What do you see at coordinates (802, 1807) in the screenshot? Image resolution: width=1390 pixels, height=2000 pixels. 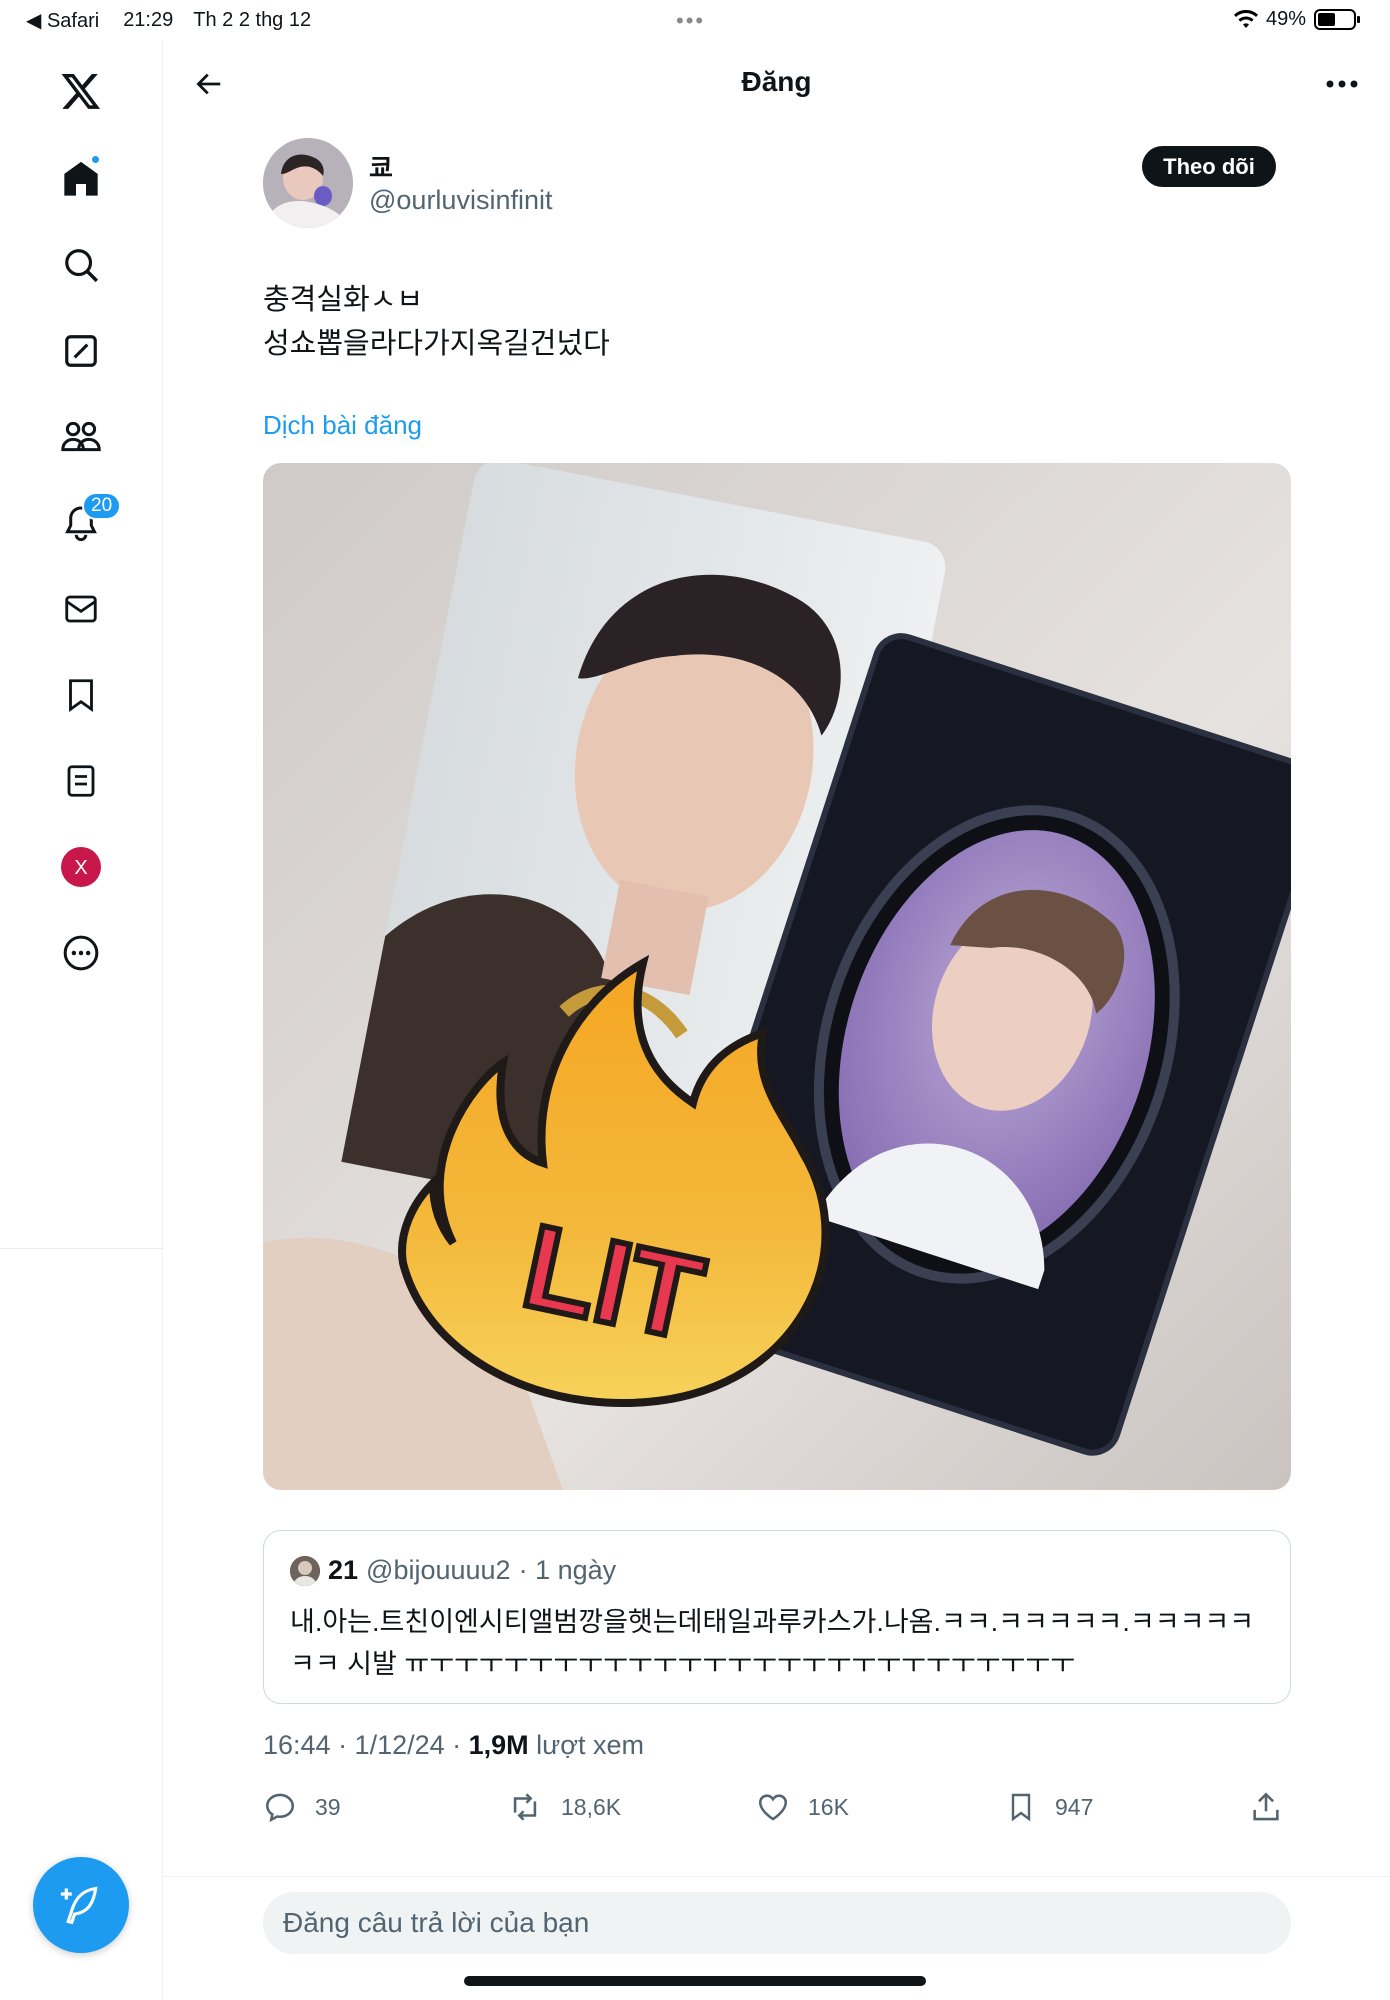 I see `like-button: 16K` at bounding box center [802, 1807].